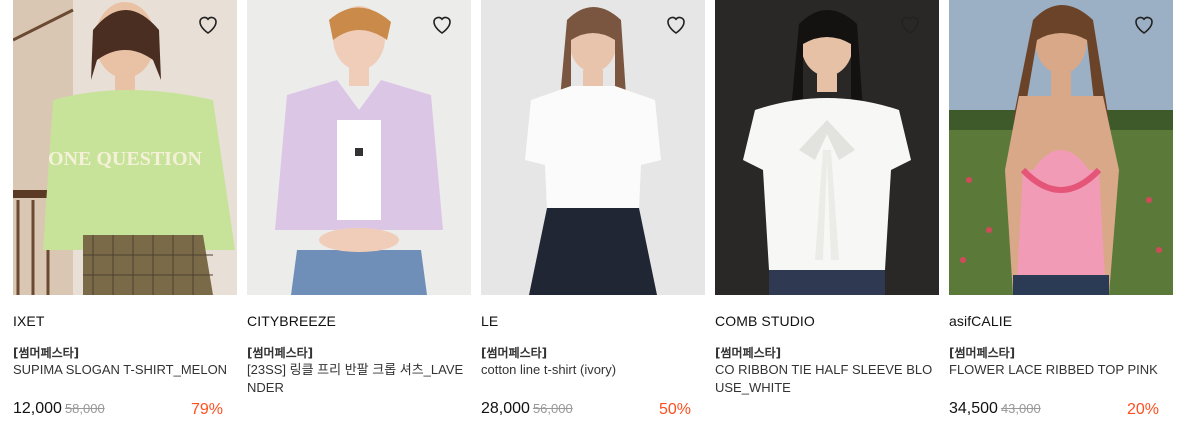 The height and width of the screenshot is (423, 1180). What do you see at coordinates (29, 321) in the screenshot?
I see `brand-name: IXET` at bounding box center [29, 321].